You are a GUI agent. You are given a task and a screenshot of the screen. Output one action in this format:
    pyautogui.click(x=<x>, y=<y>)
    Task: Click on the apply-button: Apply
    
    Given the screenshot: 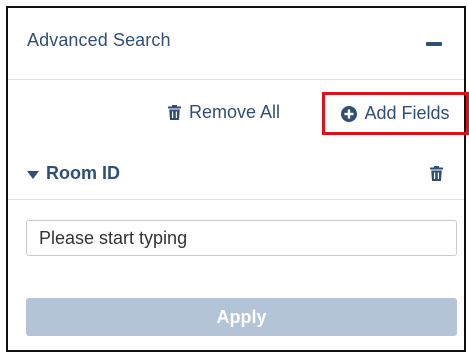 What is the action you would take?
    pyautogui.click(x=241, y=317)
    